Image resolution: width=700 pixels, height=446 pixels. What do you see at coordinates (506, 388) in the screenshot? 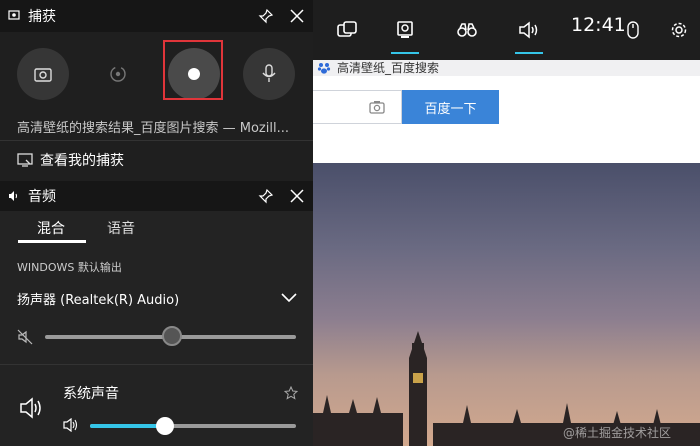
I see `london-skyline-silhouette` at bounding box center [506, 388].